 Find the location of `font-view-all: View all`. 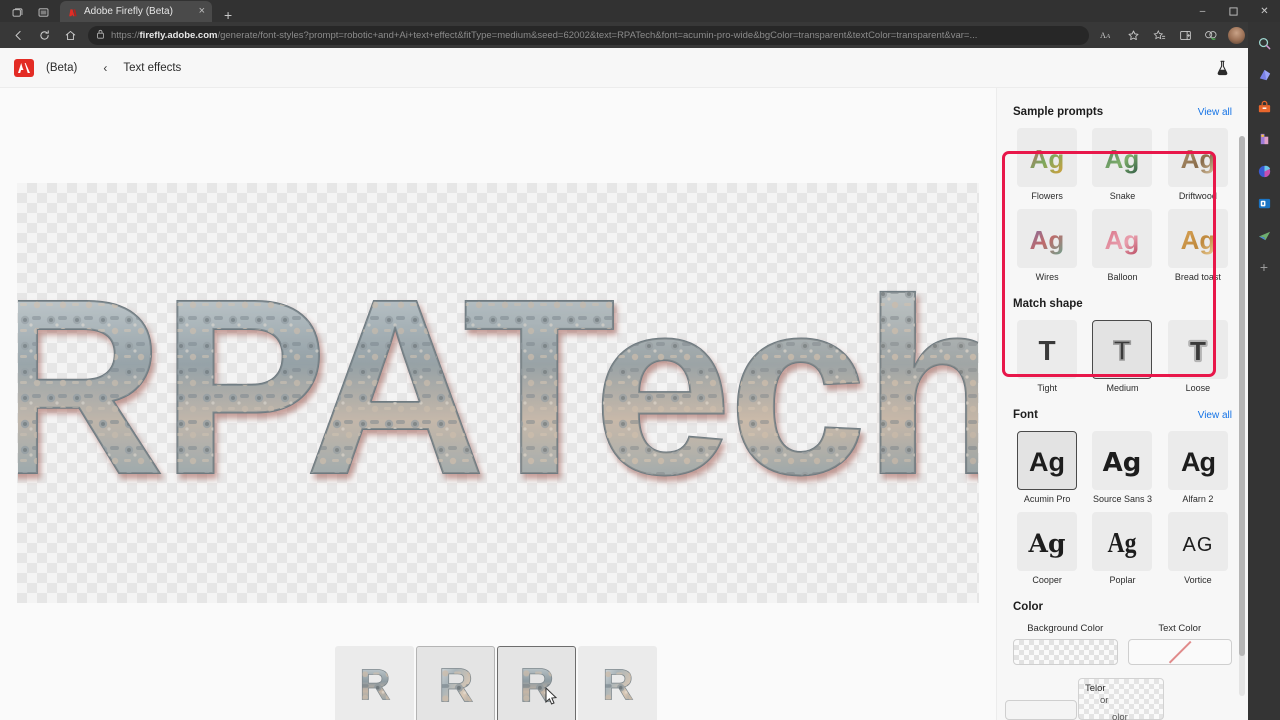

font-view-all: View all is located at coordinates (1215, 415).